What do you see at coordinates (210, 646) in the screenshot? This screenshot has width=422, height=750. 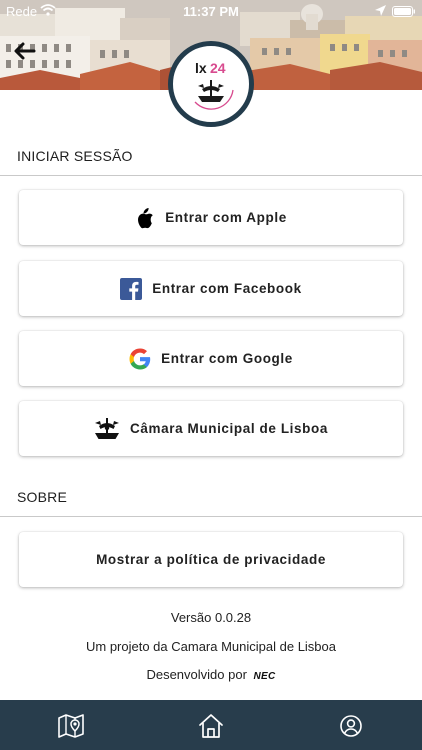 I see `project-credit-text: Um projeto da Camara Municipal de Lisboa` at bounding box center [210, 646].